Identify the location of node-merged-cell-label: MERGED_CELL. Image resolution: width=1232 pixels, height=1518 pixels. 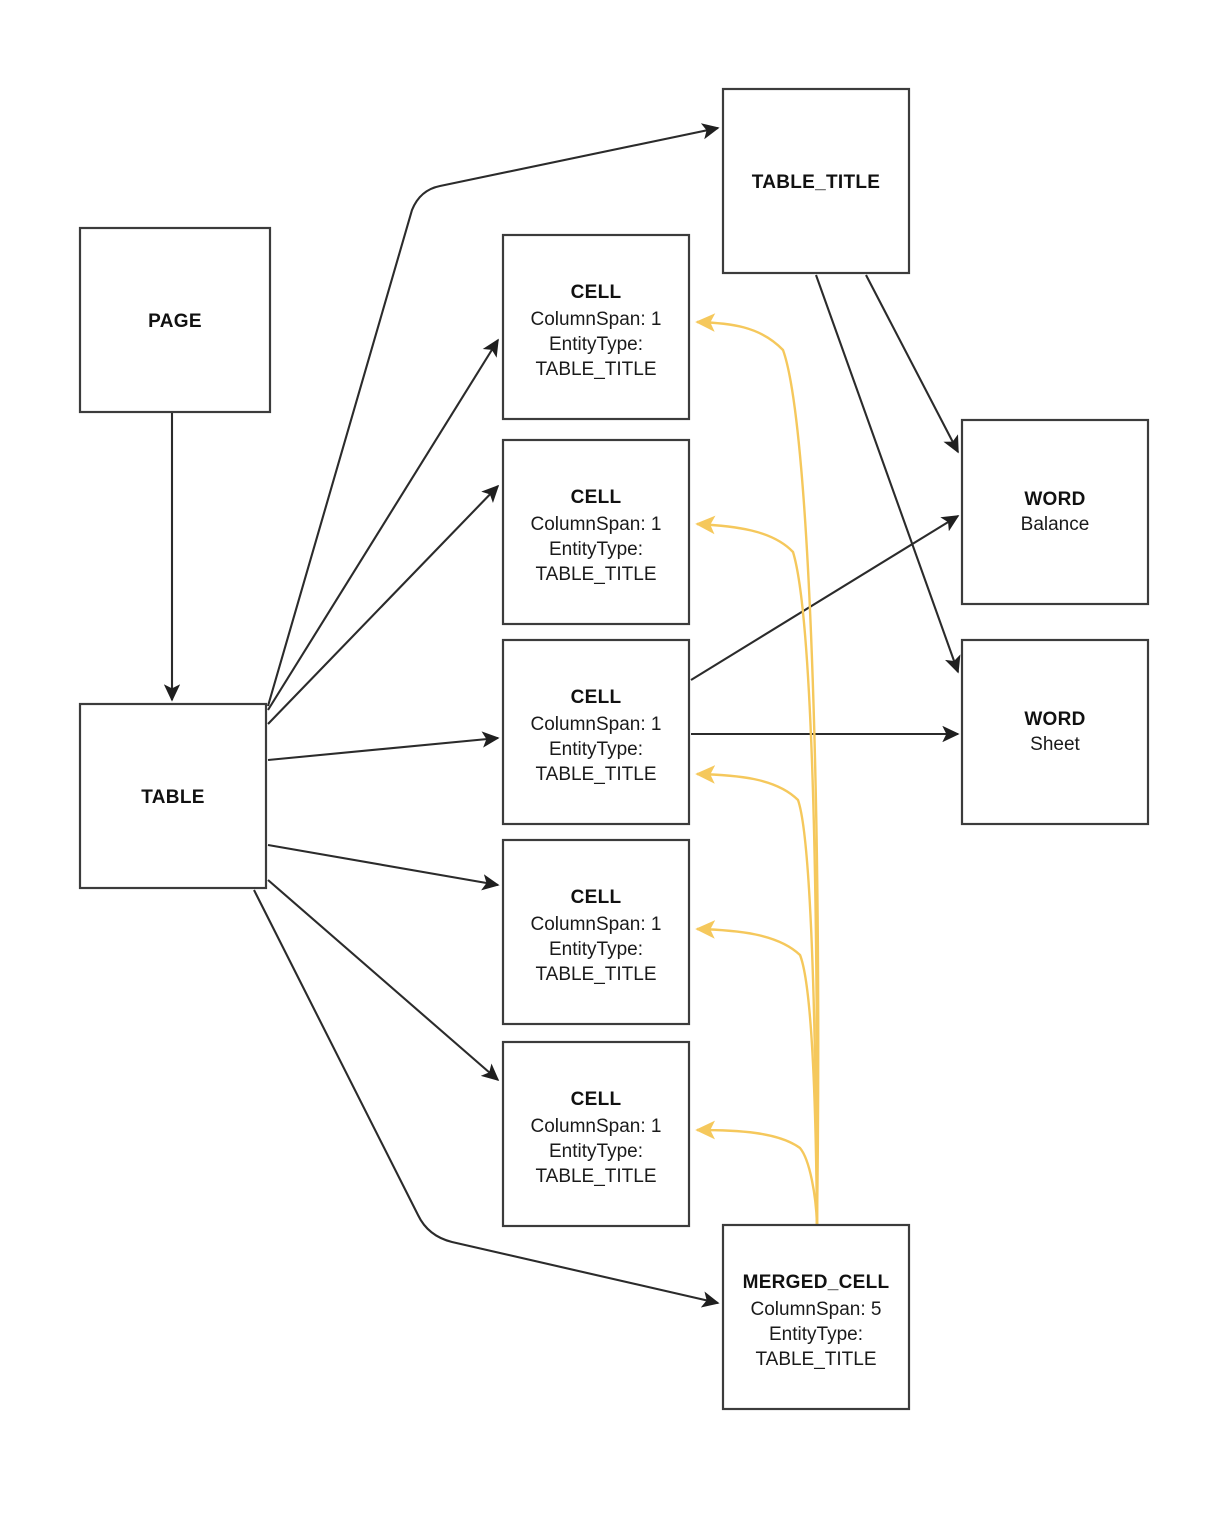
(816, 1282).